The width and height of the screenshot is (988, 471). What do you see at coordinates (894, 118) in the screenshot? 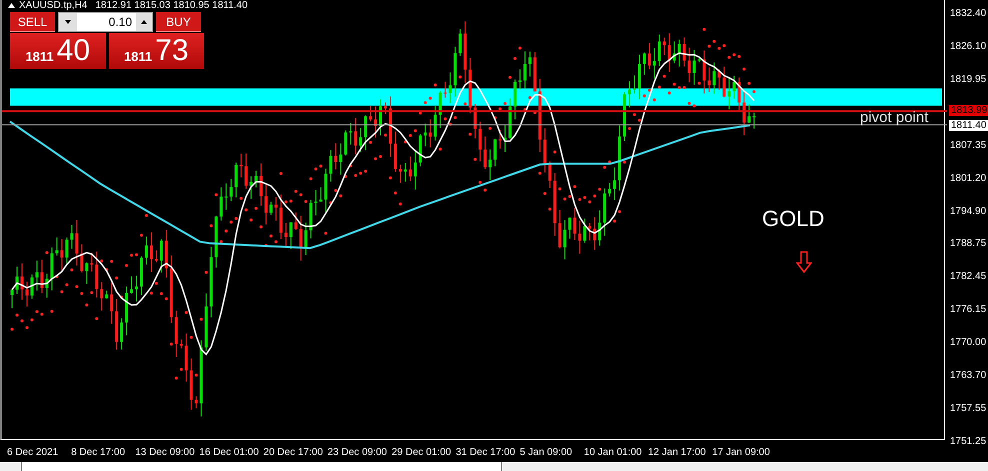
I see `pivot-point-label: pivot point` at bounding box center [894, 118].